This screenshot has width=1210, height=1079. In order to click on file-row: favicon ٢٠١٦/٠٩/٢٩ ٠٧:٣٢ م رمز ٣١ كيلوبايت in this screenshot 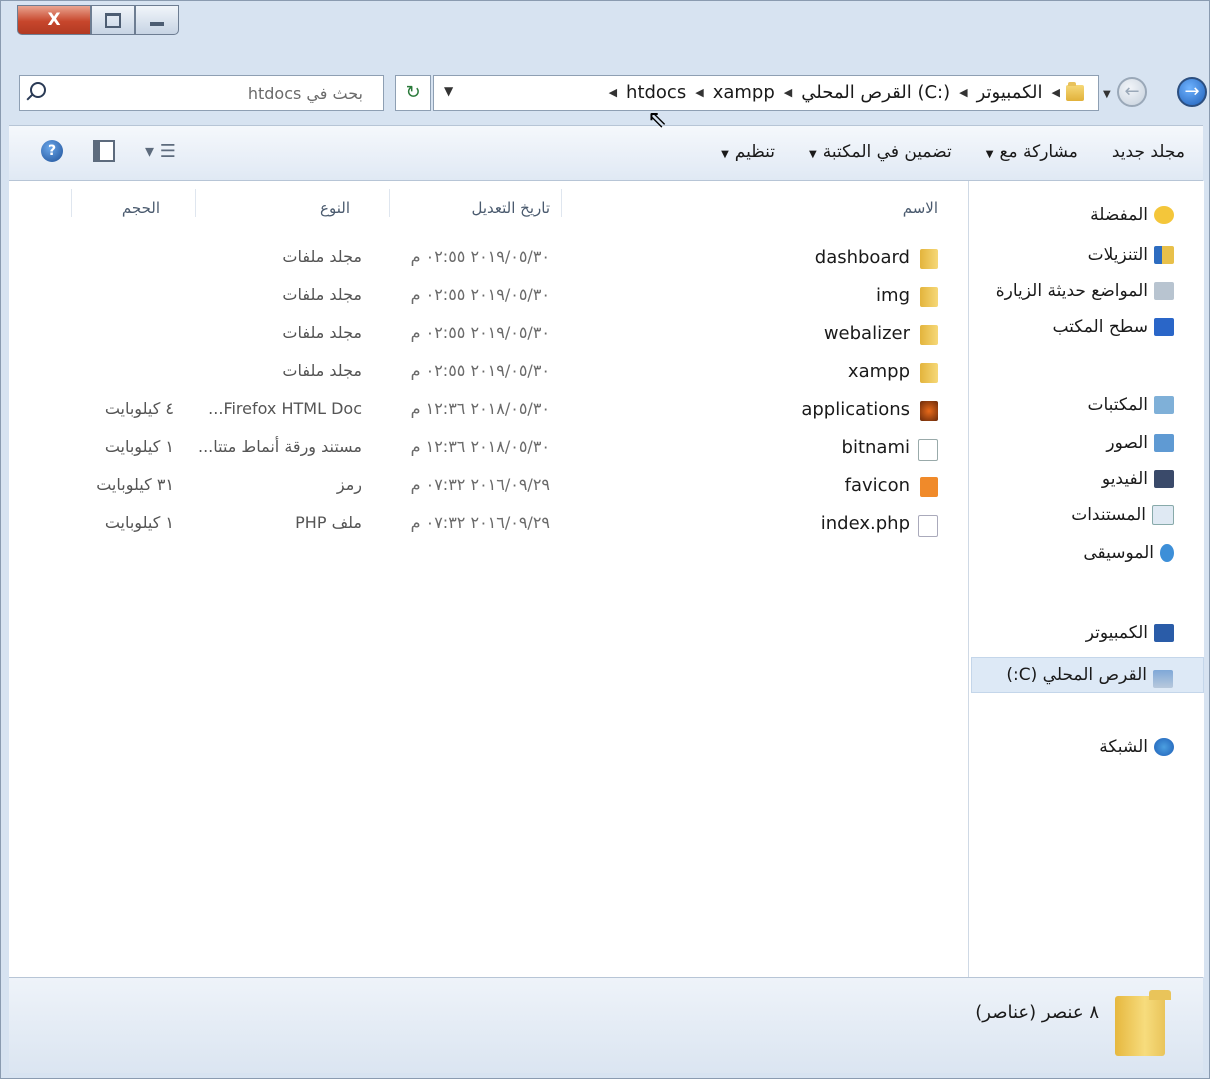, I will do `click(488, 487)`.